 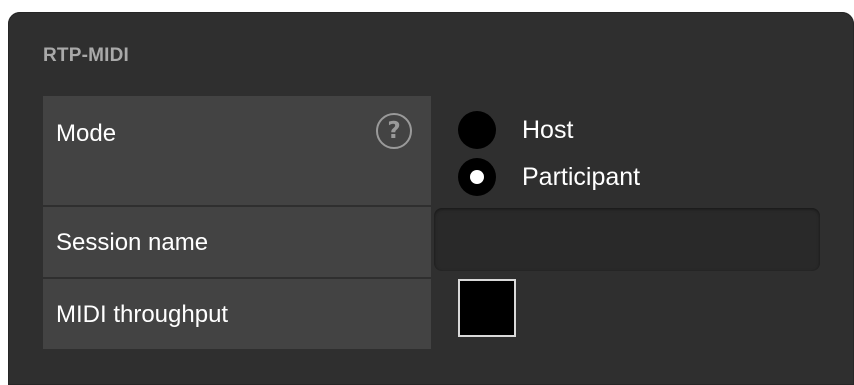 I want to click on host-radio, so click(x=477, y=130).